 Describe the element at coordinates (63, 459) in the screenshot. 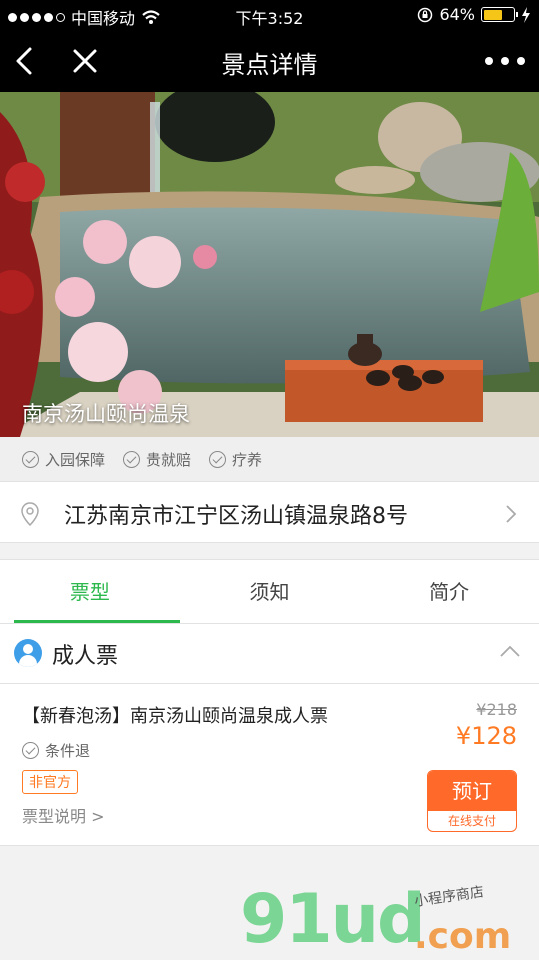

I see `guarantee-item: 入园保障` at that location.